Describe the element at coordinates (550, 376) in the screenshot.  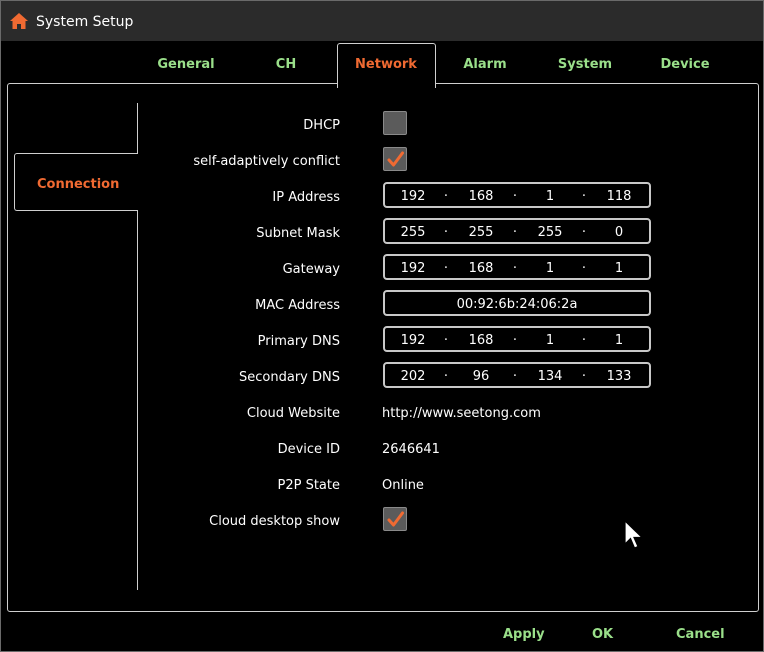
I see `dns2-octet-3: 134` at that location.